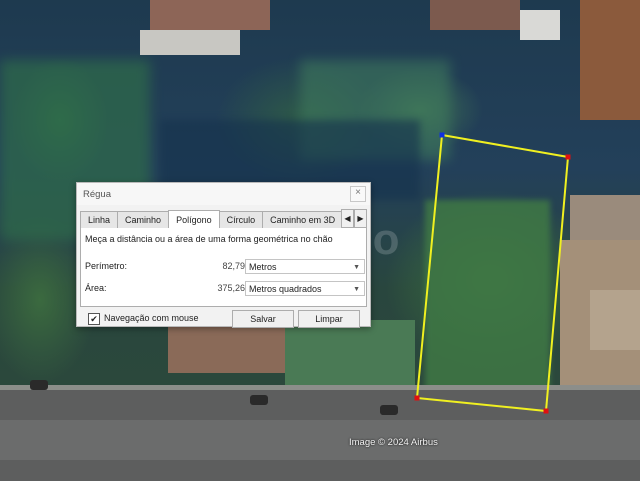 This screenshot has height=481, width=640. What do you see at coordinates (358, 194) in the screenshot?
I see `close-icon: ×` at bounding box center [358, 194].